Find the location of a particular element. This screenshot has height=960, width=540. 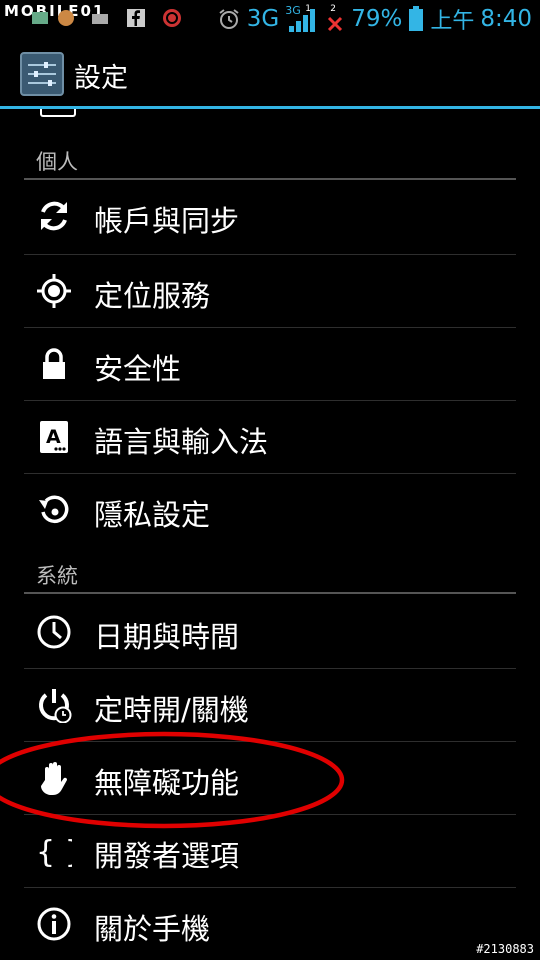

settings-item-label: 語言與輸入法 is located at coordinates (181, 442).